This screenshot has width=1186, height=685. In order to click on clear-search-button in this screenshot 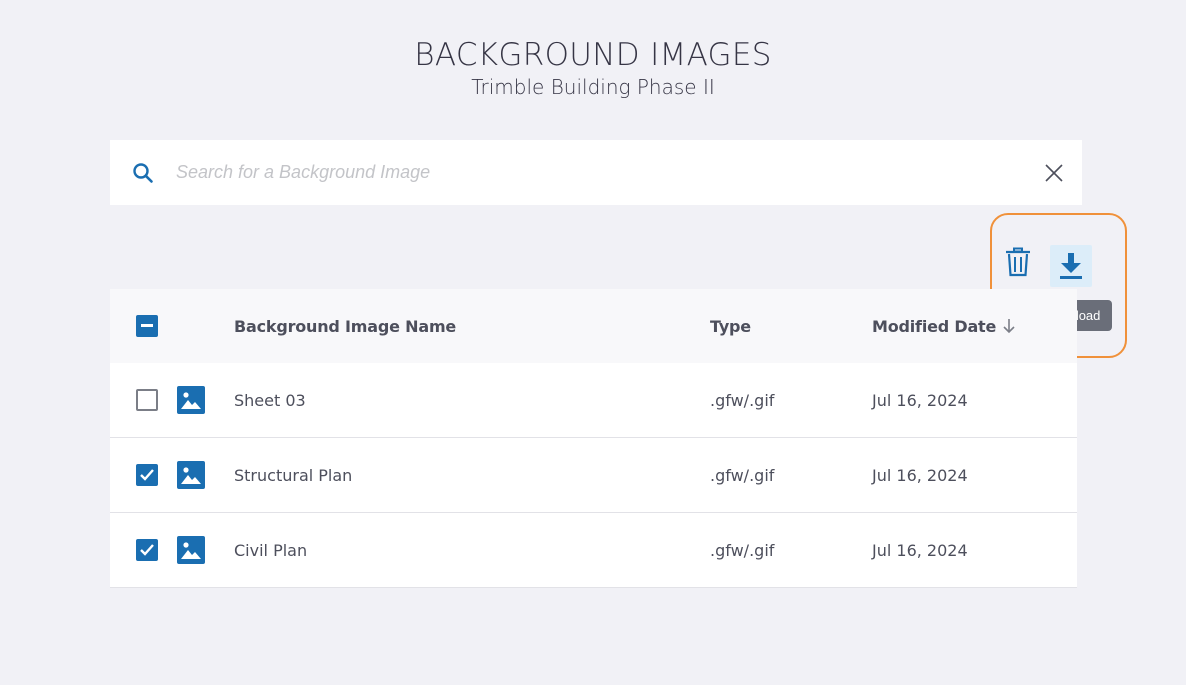, I will do `click(1054, 172)`.